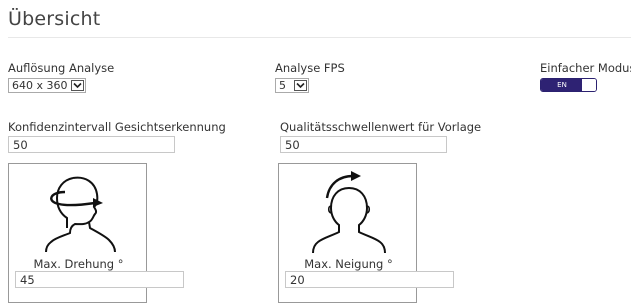 The height and width of the screenshot is (303, 631). Describe the element at coordinates (54, 19) in the screenshot. I see `page-title: Übersicht` at that location.